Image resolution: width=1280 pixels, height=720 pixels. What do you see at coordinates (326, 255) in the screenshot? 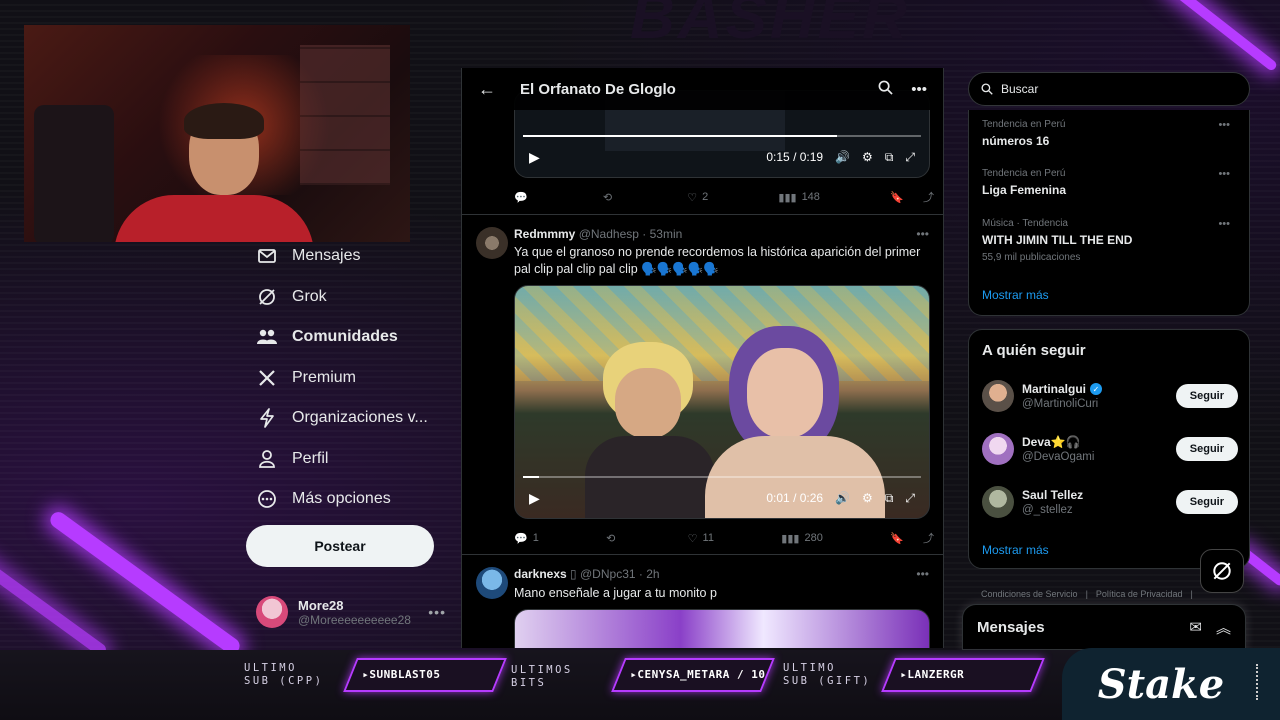
I see `nav-item-label: Mensajes` at bounding box center [326, 255].